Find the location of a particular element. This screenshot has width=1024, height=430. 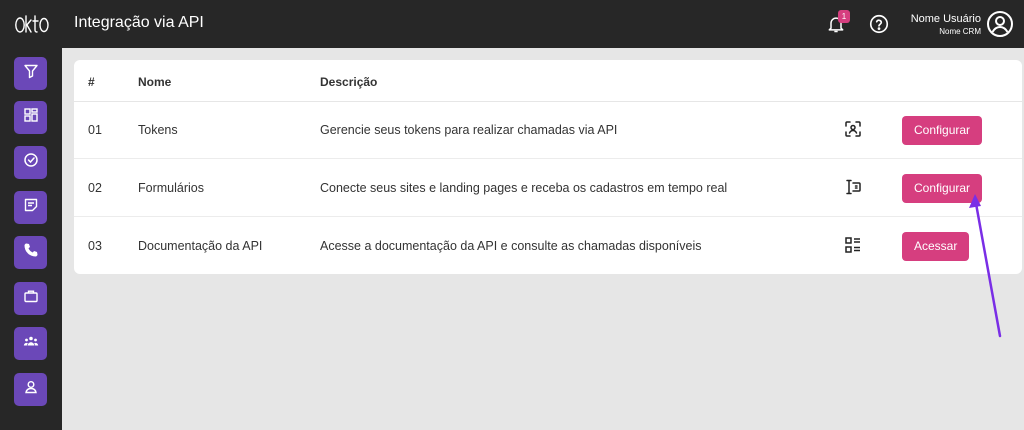

dashboard-icon is located at coordinates (31, 117).